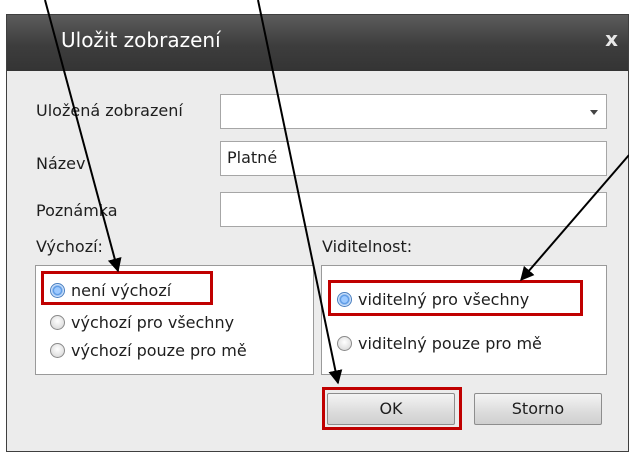 Image resolution: width=629 pixels, height=452 pixels. Describe the element at coordinates (83, 136) in the screenshot. I see `arrow-to-not-default` at that location.